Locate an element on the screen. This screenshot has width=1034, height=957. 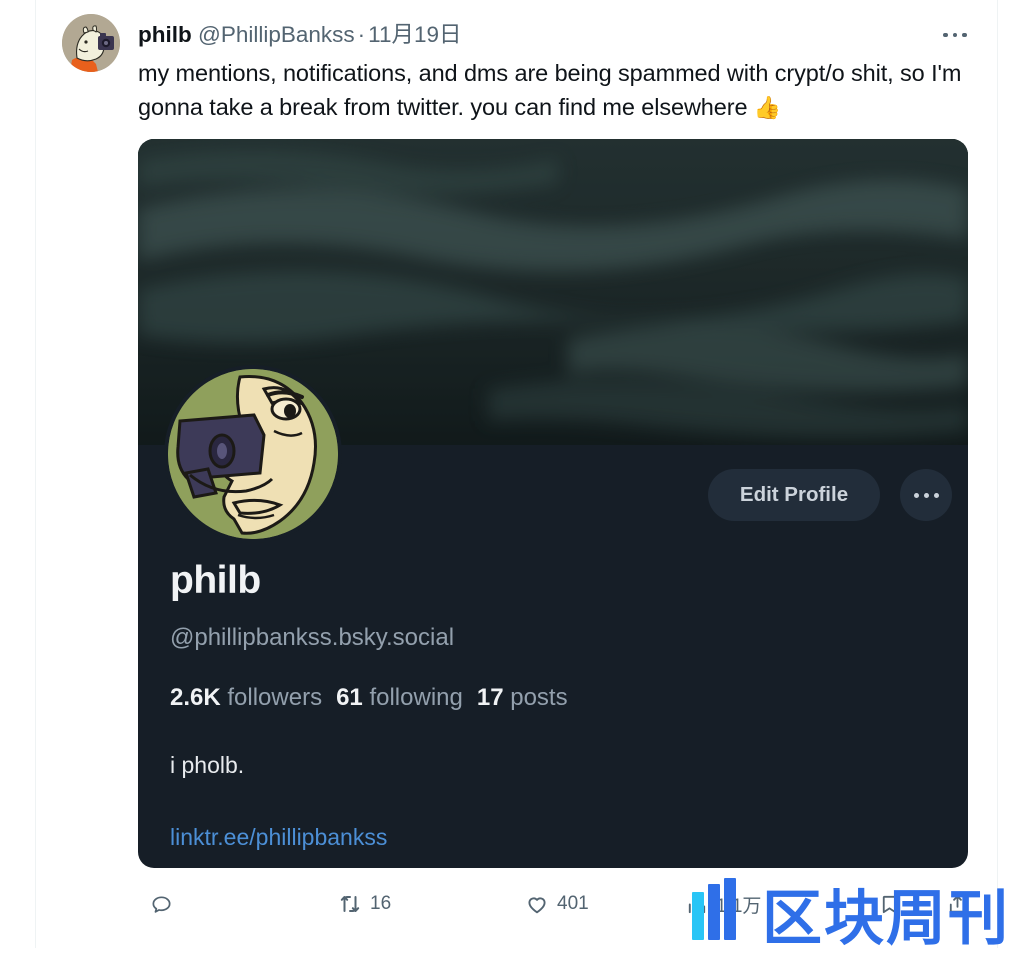
bookmark-button is located at coordinates (893, 904).